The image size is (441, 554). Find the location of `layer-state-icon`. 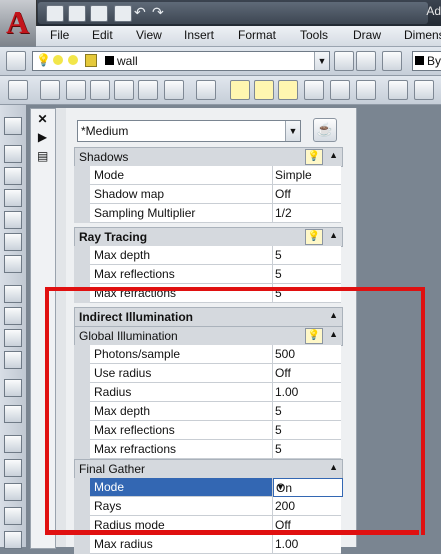

layer-state-icon is located at coordinates (392, 61).